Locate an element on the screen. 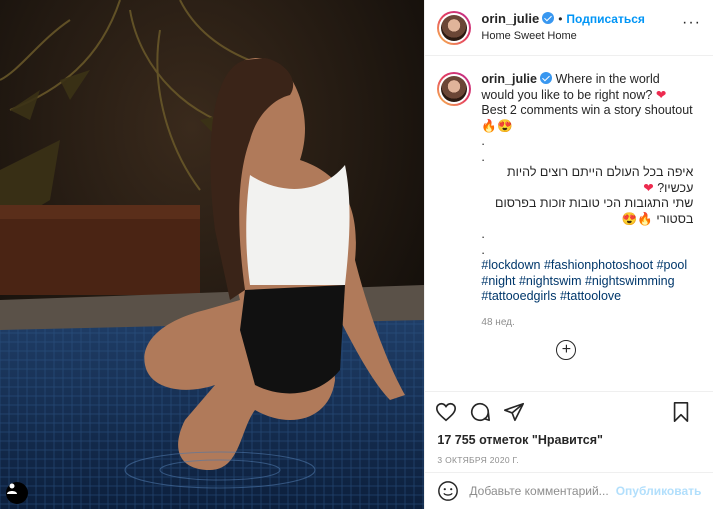 This screenshot has height=509, width=713. smiley-icon is located at coordinates (448, 491).